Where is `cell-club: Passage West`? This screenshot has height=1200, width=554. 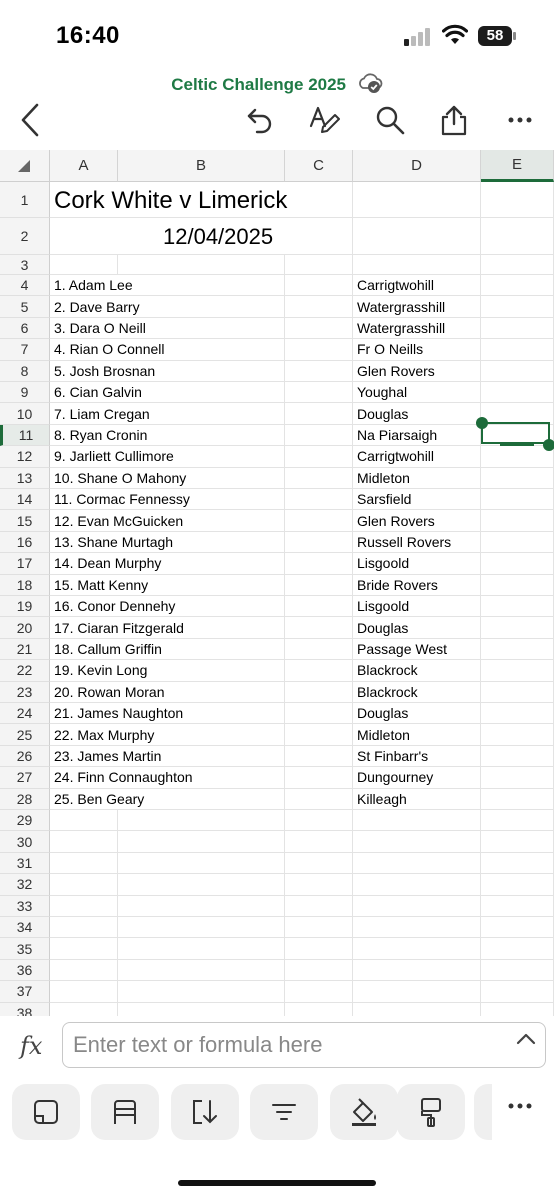
cell-club: Passage West is located at coordinates (417, 649).